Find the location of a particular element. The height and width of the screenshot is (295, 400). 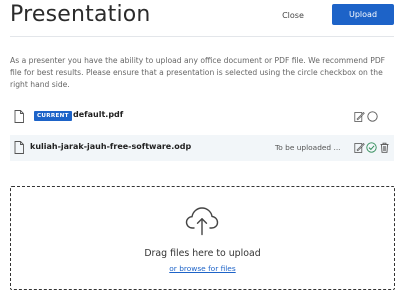

browse-files-link: or browse for files is located at coordinates (202, 268).